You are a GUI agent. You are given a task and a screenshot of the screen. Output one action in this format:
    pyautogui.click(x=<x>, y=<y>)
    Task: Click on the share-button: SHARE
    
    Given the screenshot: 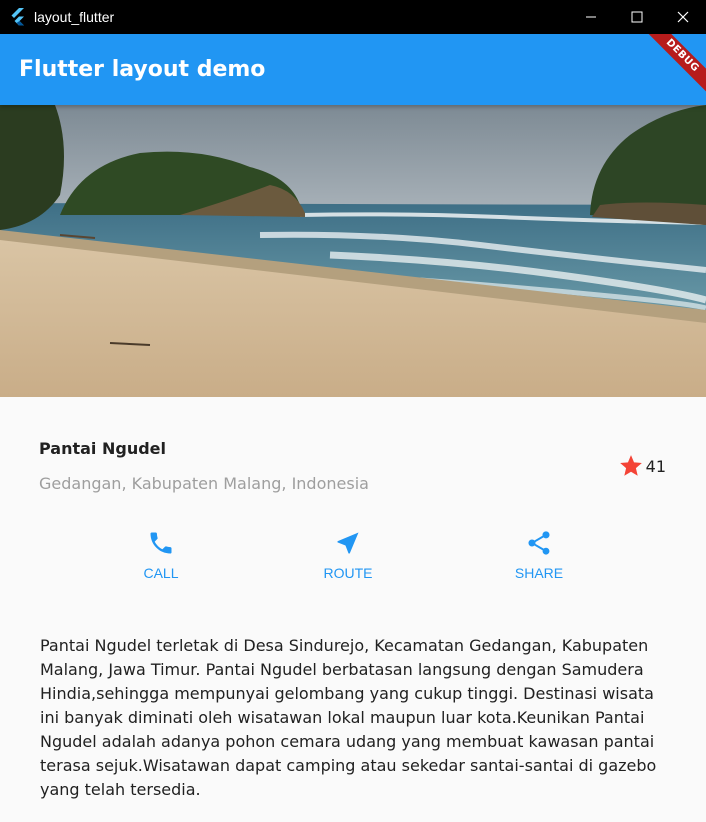 What is the action you would take?
    pyautogui.click(x=539, y=555)
    